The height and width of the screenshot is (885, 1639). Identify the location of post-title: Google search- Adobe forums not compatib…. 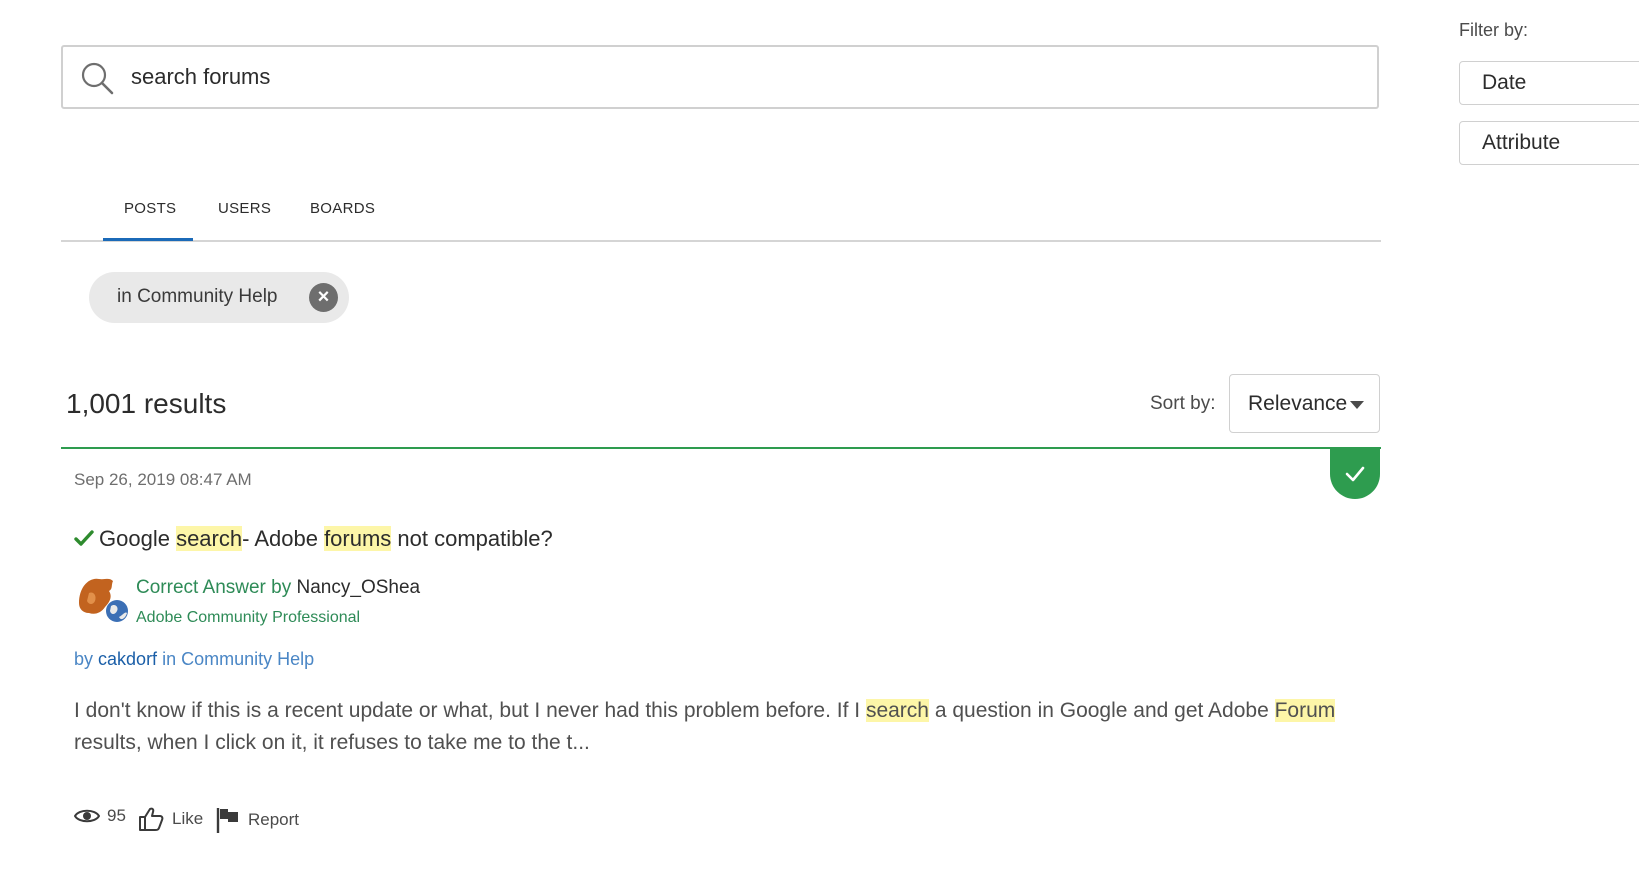
(313, 539).